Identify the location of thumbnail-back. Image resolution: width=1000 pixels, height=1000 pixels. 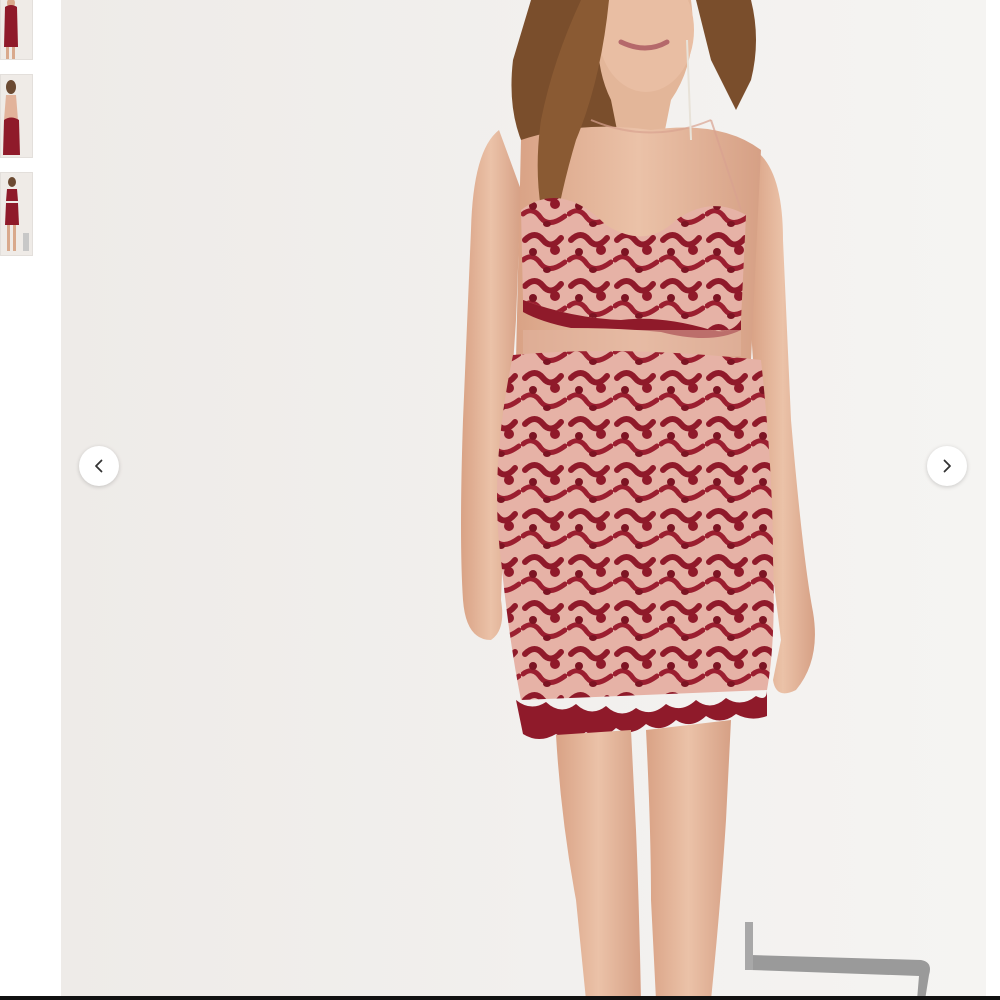
(16, 116).